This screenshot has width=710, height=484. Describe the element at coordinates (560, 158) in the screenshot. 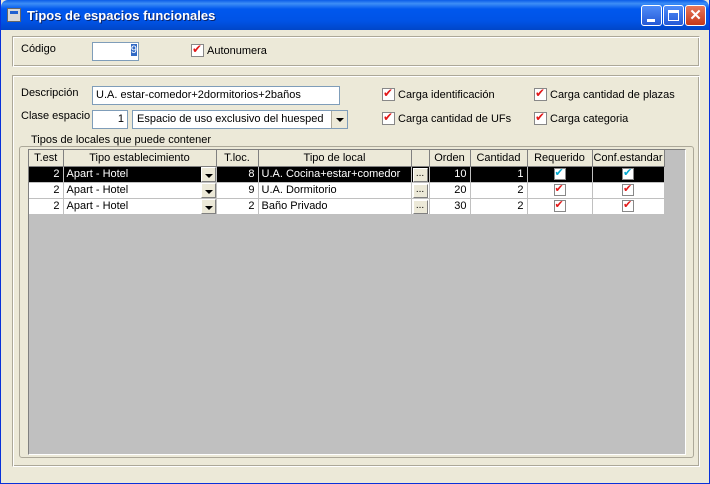

I see `col-header-requerido: Requerido` at that location.